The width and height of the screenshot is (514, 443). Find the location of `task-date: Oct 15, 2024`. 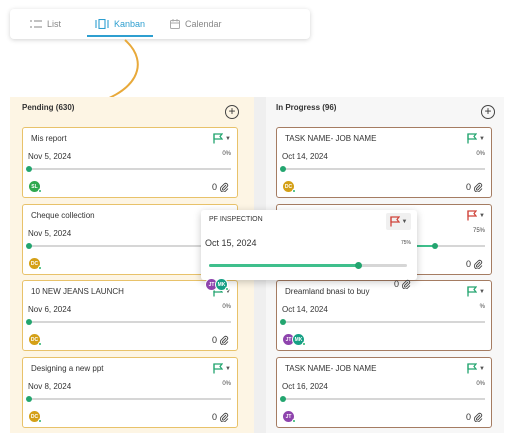

task-date: Oct 15, 2024 is located at coordinates (231, 243).